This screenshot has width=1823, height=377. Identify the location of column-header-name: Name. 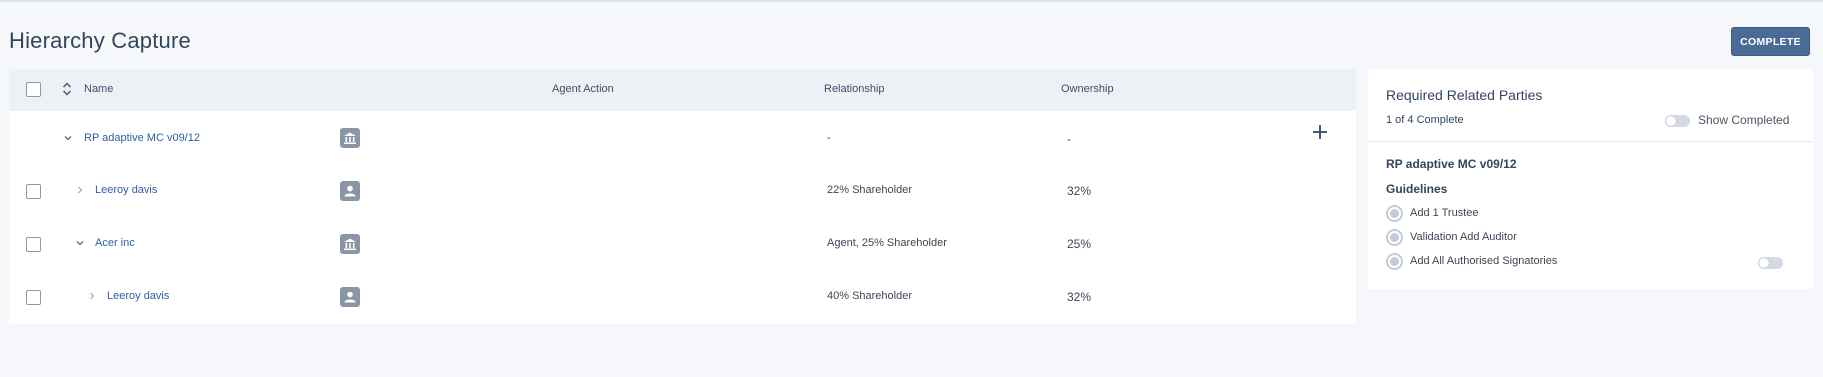
(98, 89).